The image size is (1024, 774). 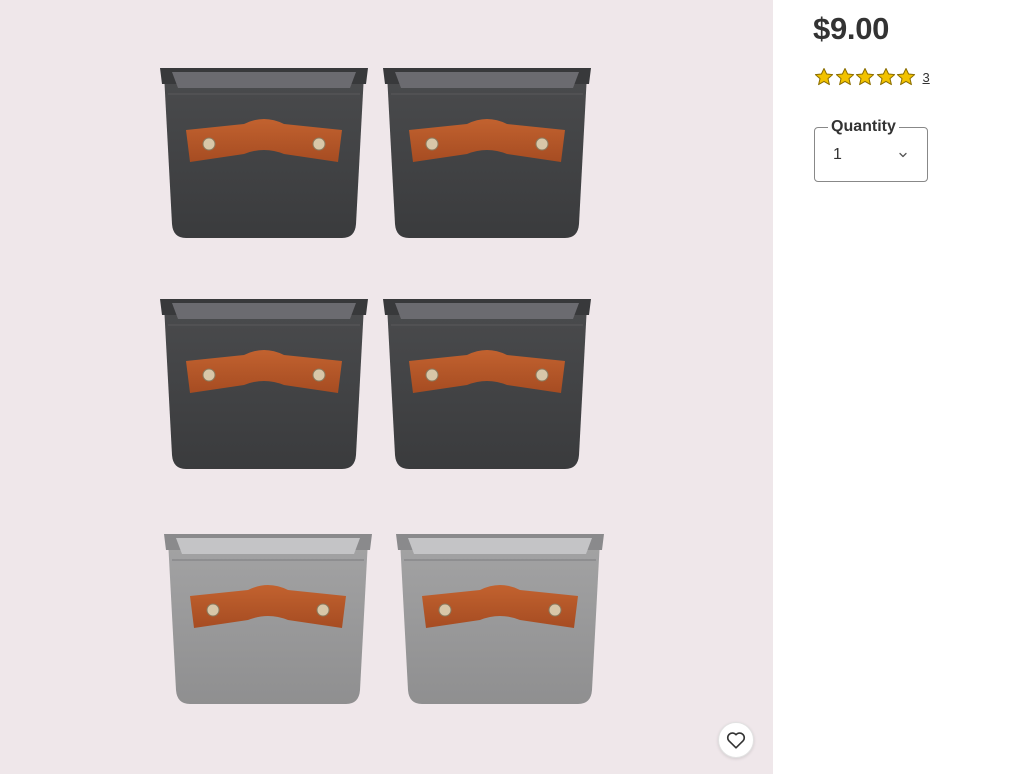 I want to click on chevron-down-icon, so click(x=903, y=155).